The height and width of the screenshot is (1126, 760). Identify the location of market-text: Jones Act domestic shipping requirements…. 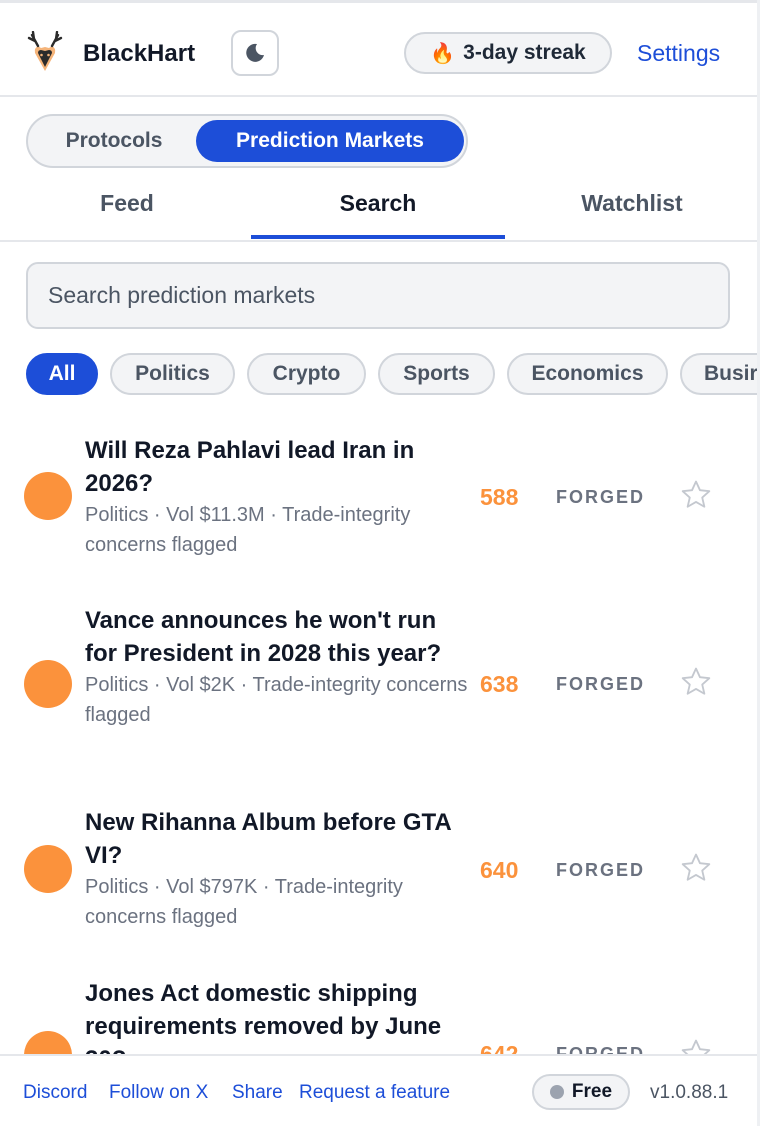
(277, 1015).